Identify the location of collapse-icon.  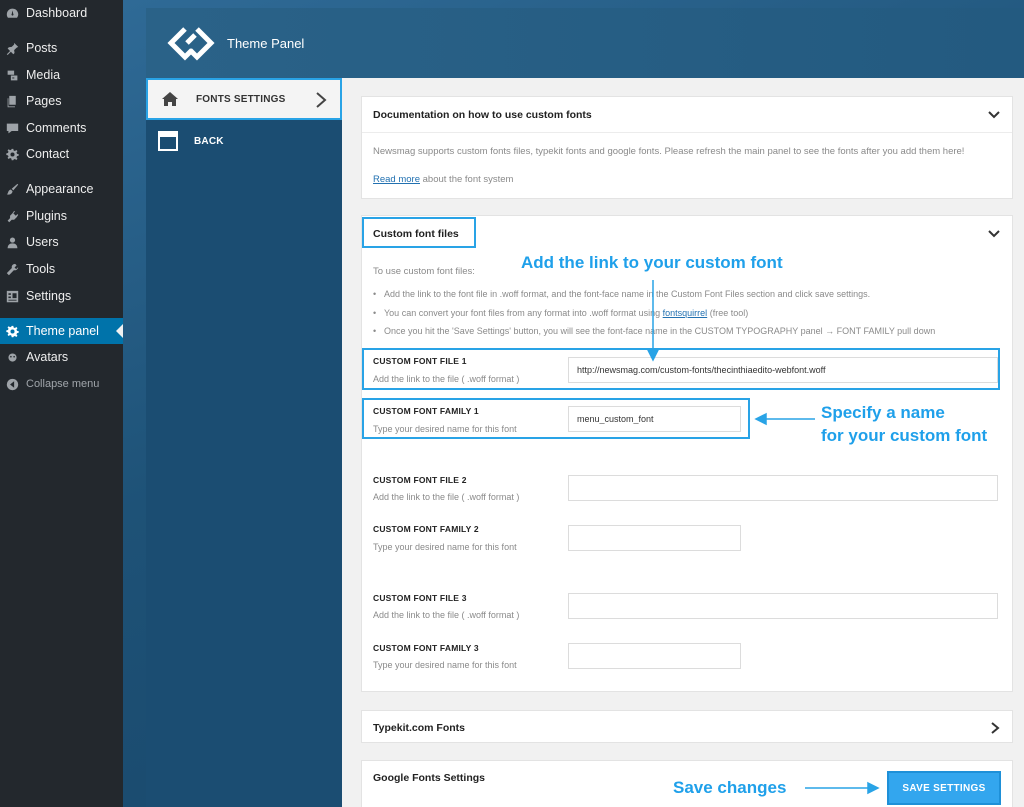
(12, 384).